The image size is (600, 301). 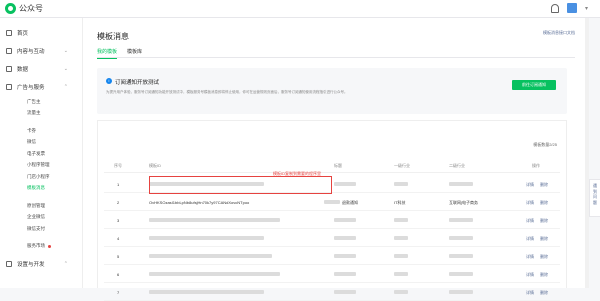 I want to click on sidebar-sub-original: 原创管理, so click(x=41, y=206).